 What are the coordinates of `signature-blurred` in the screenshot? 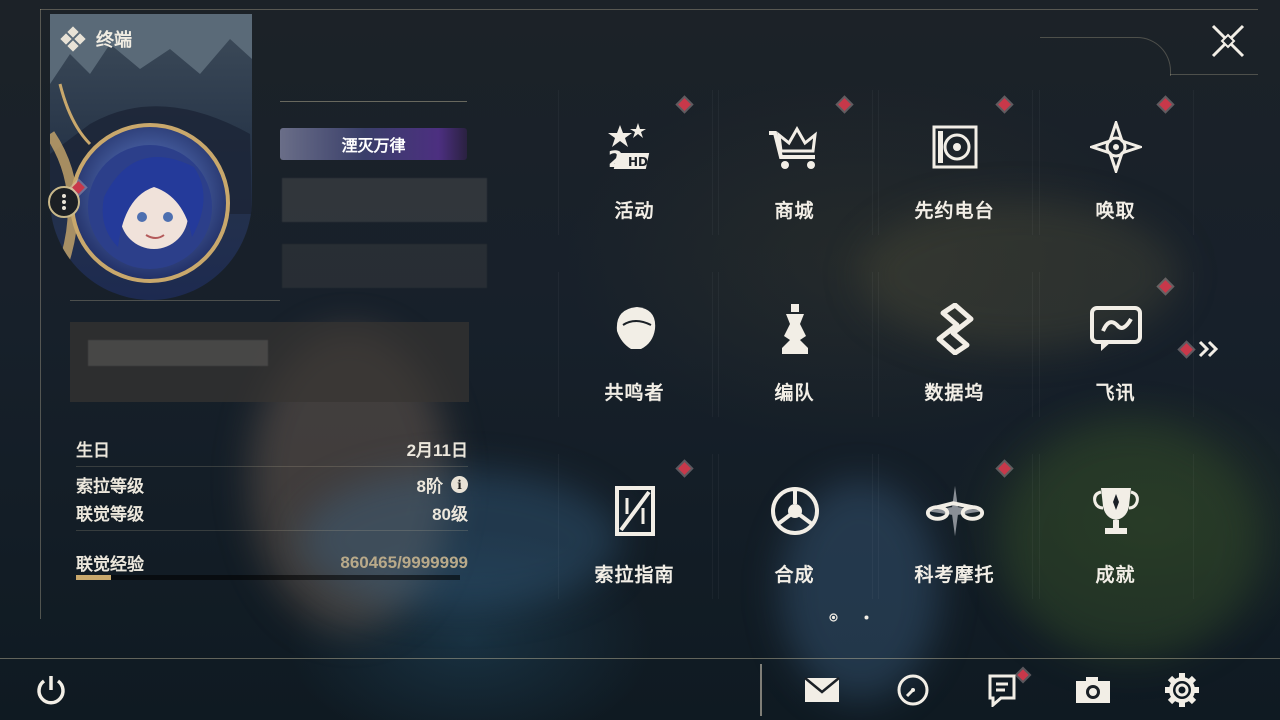 It's located at (178, 353).